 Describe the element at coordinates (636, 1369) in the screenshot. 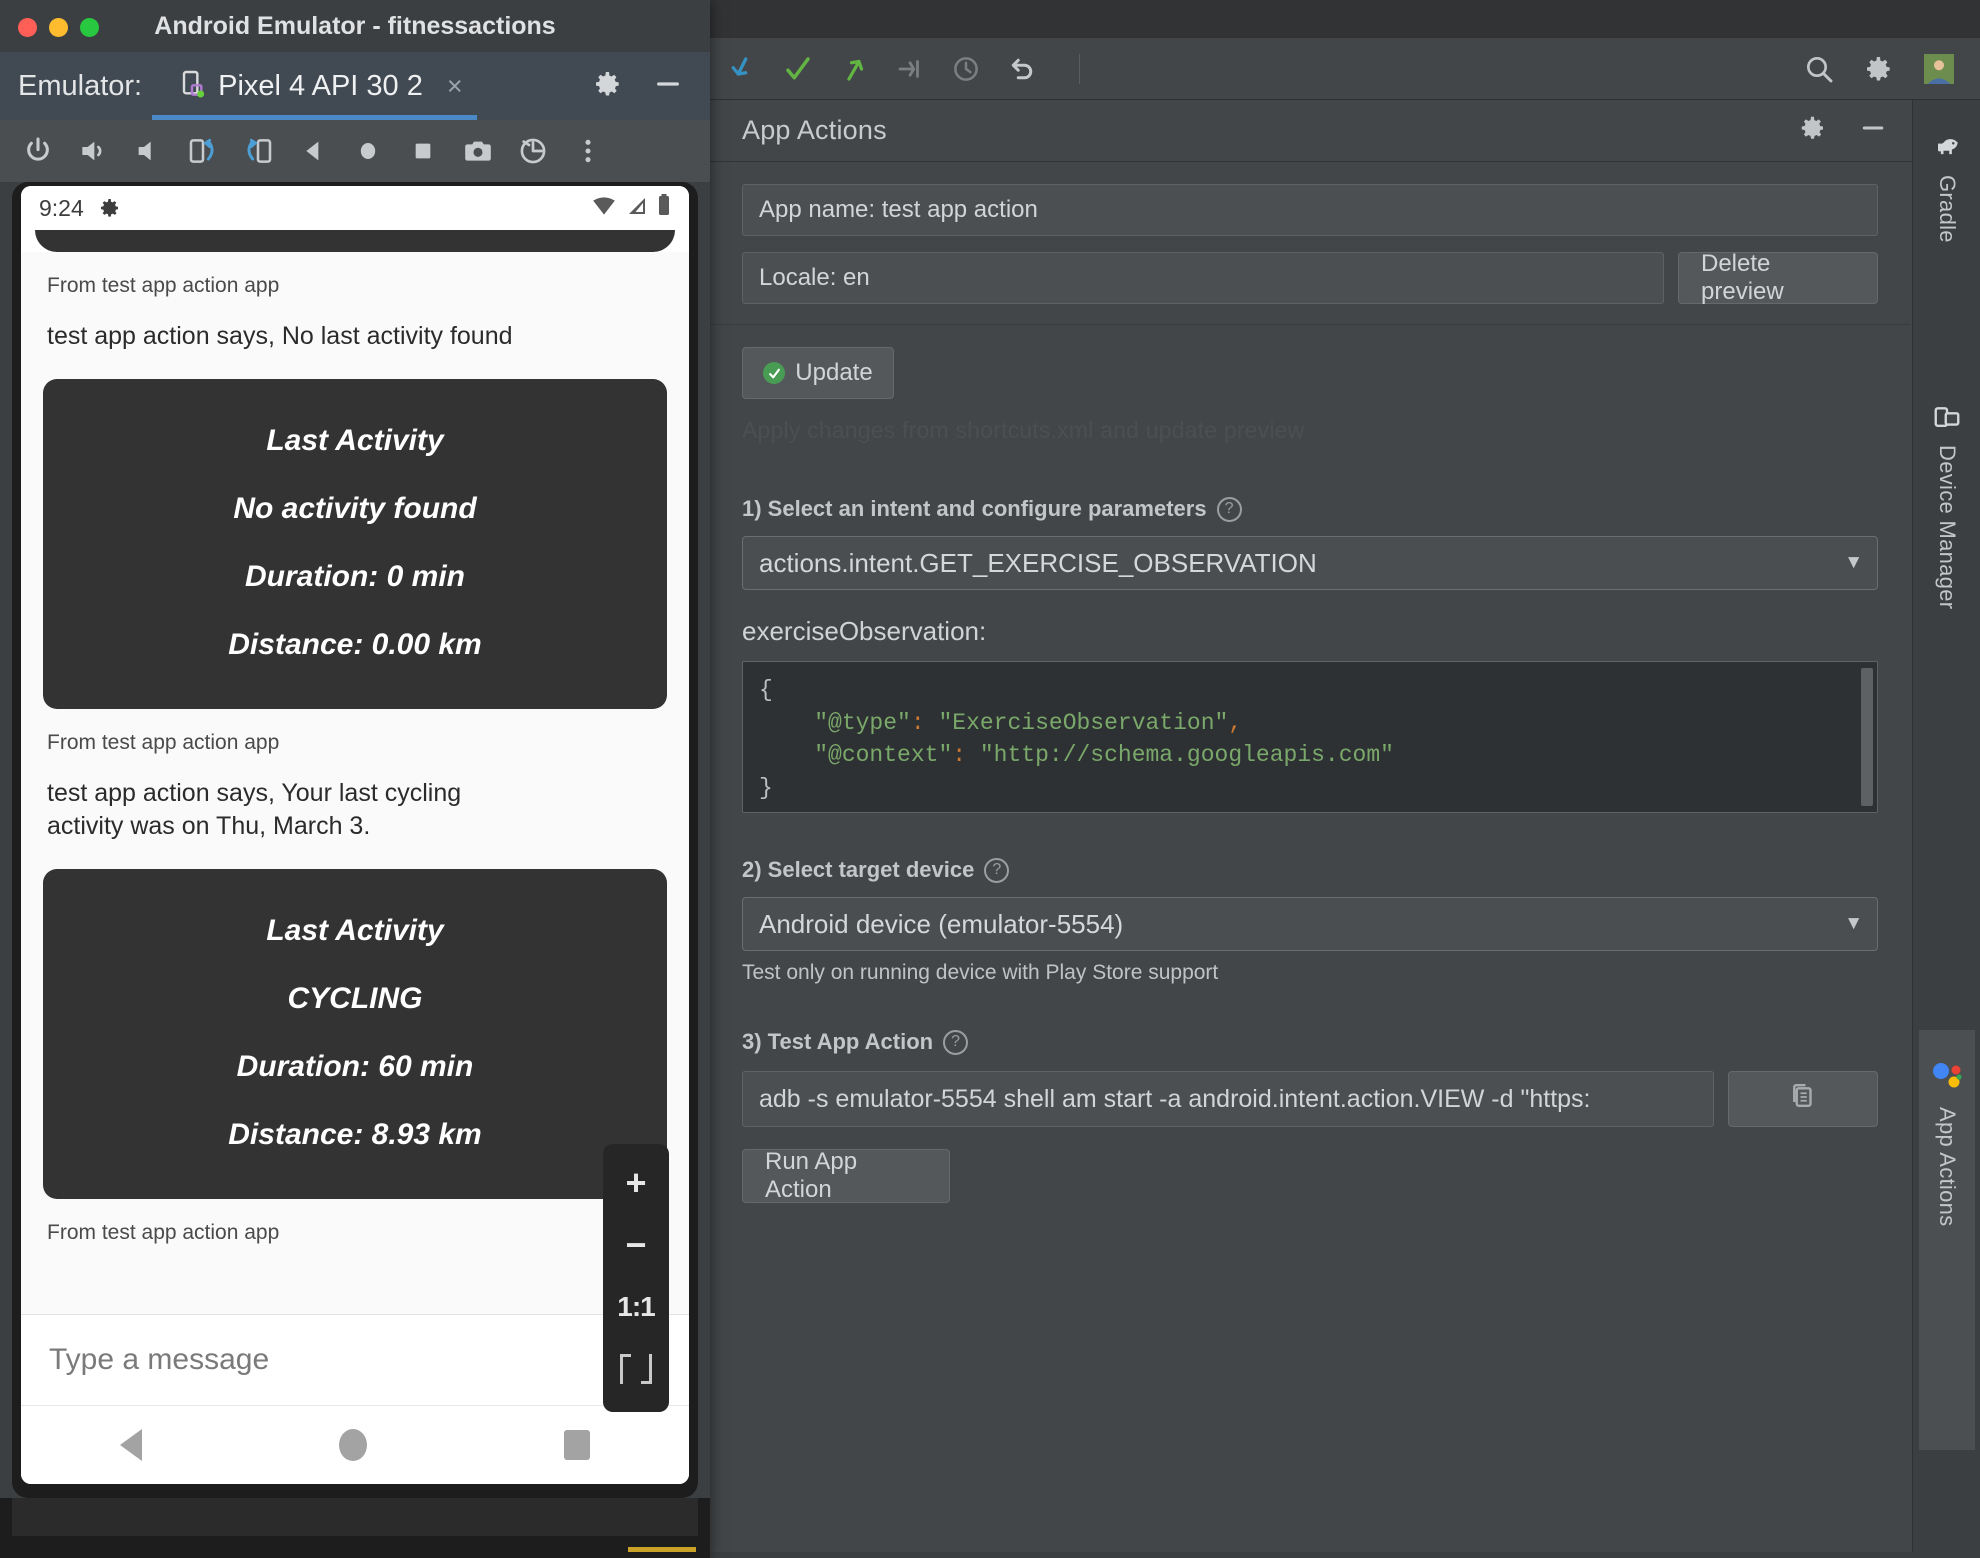

I see `fit-screen-icon` at that location.